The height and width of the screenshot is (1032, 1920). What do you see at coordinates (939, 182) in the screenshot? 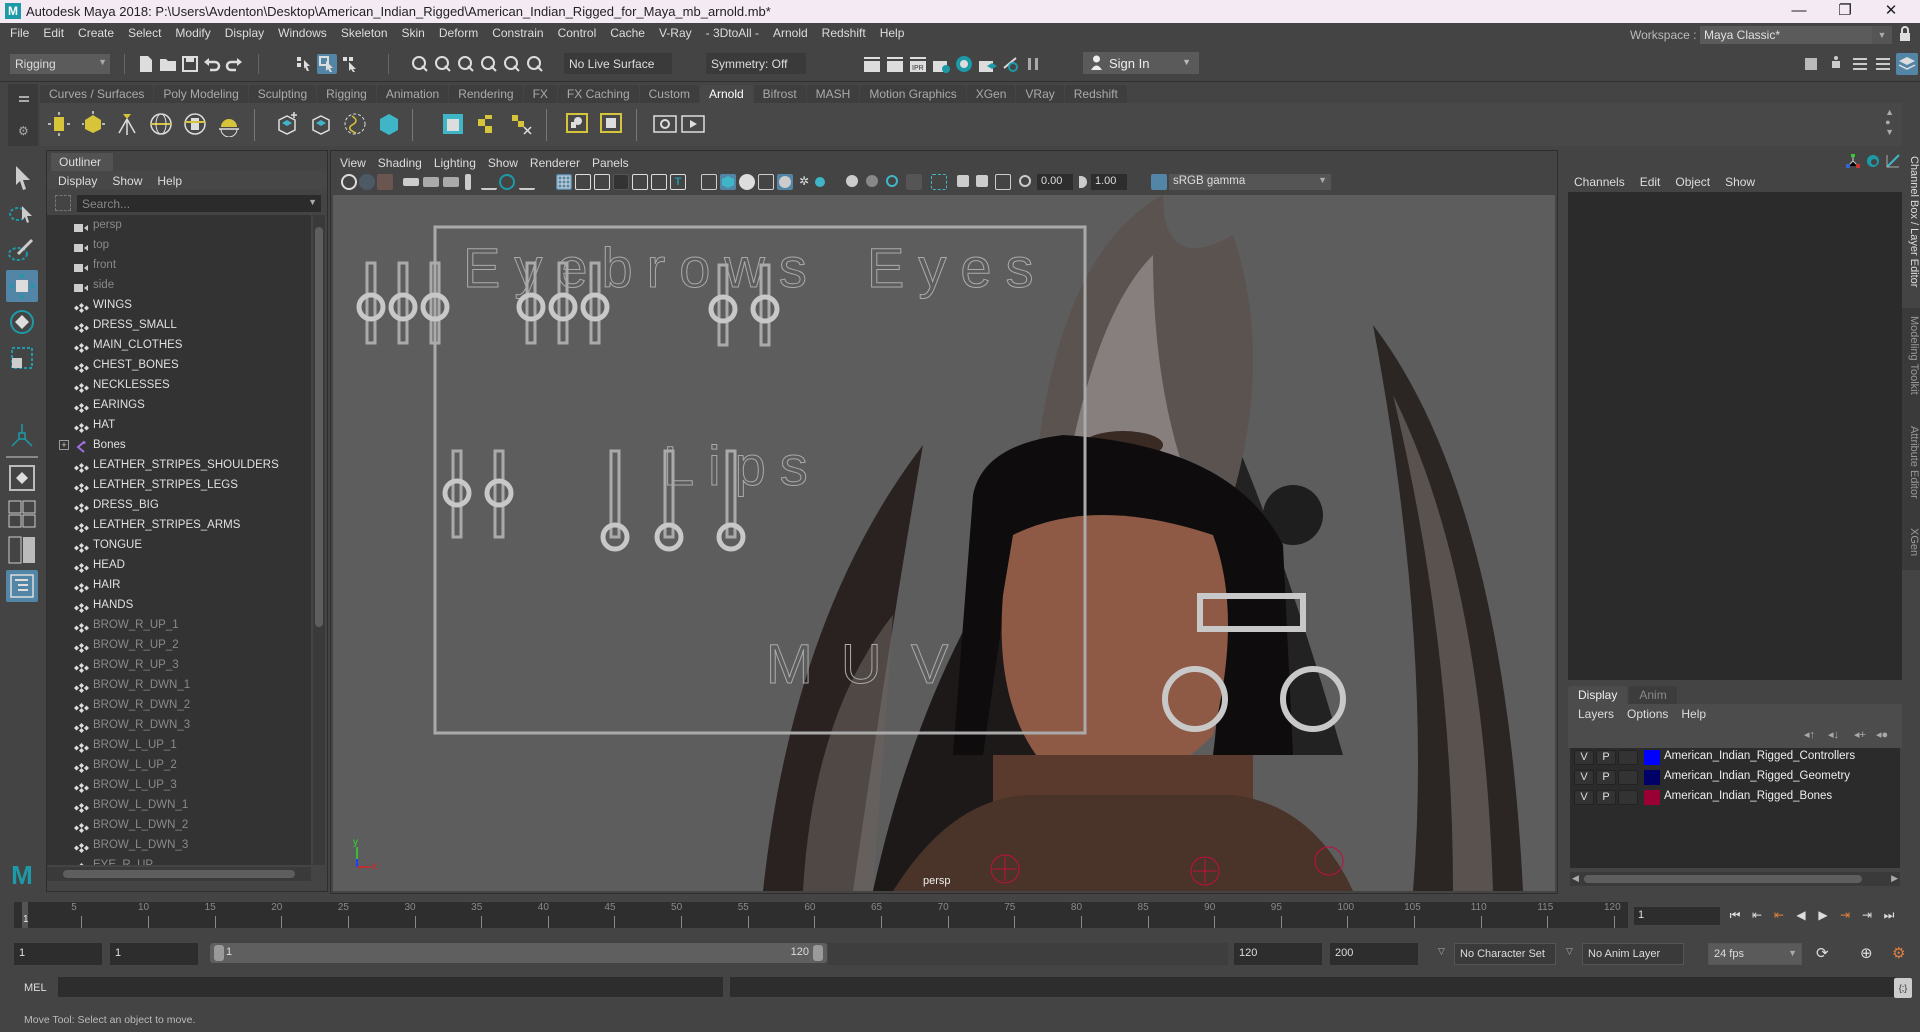
I see `isolate-select-icon` at bounding box center [939, 182].